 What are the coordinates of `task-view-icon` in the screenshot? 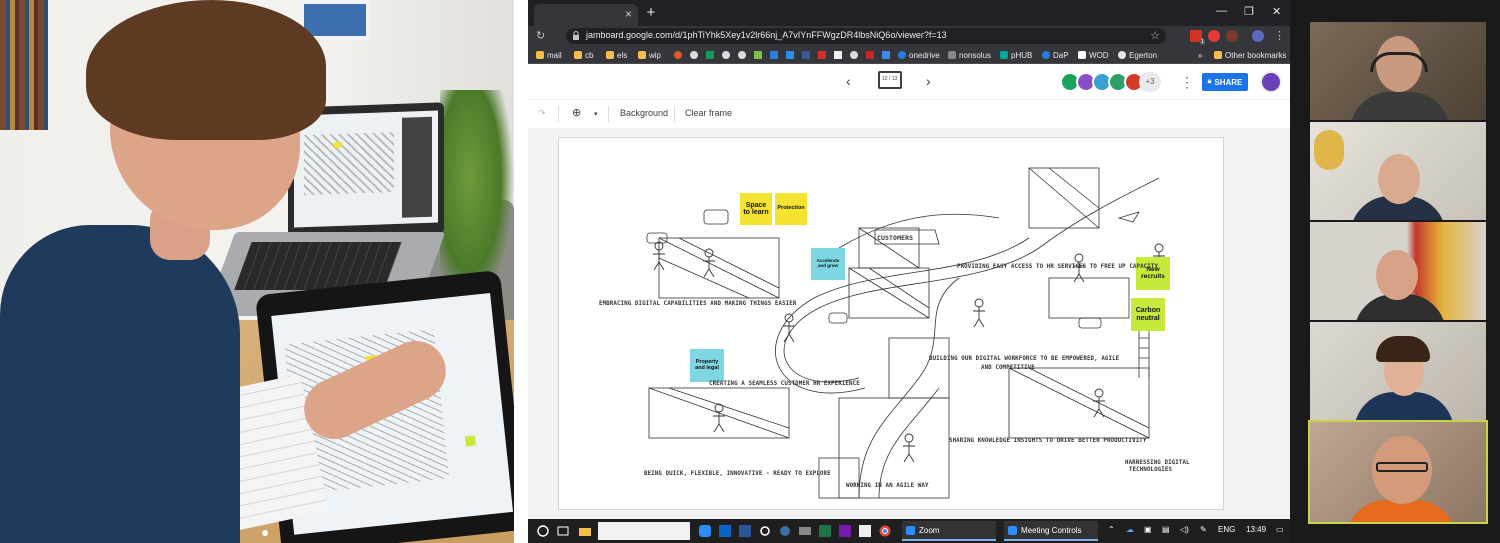 It's located at (563, 531).